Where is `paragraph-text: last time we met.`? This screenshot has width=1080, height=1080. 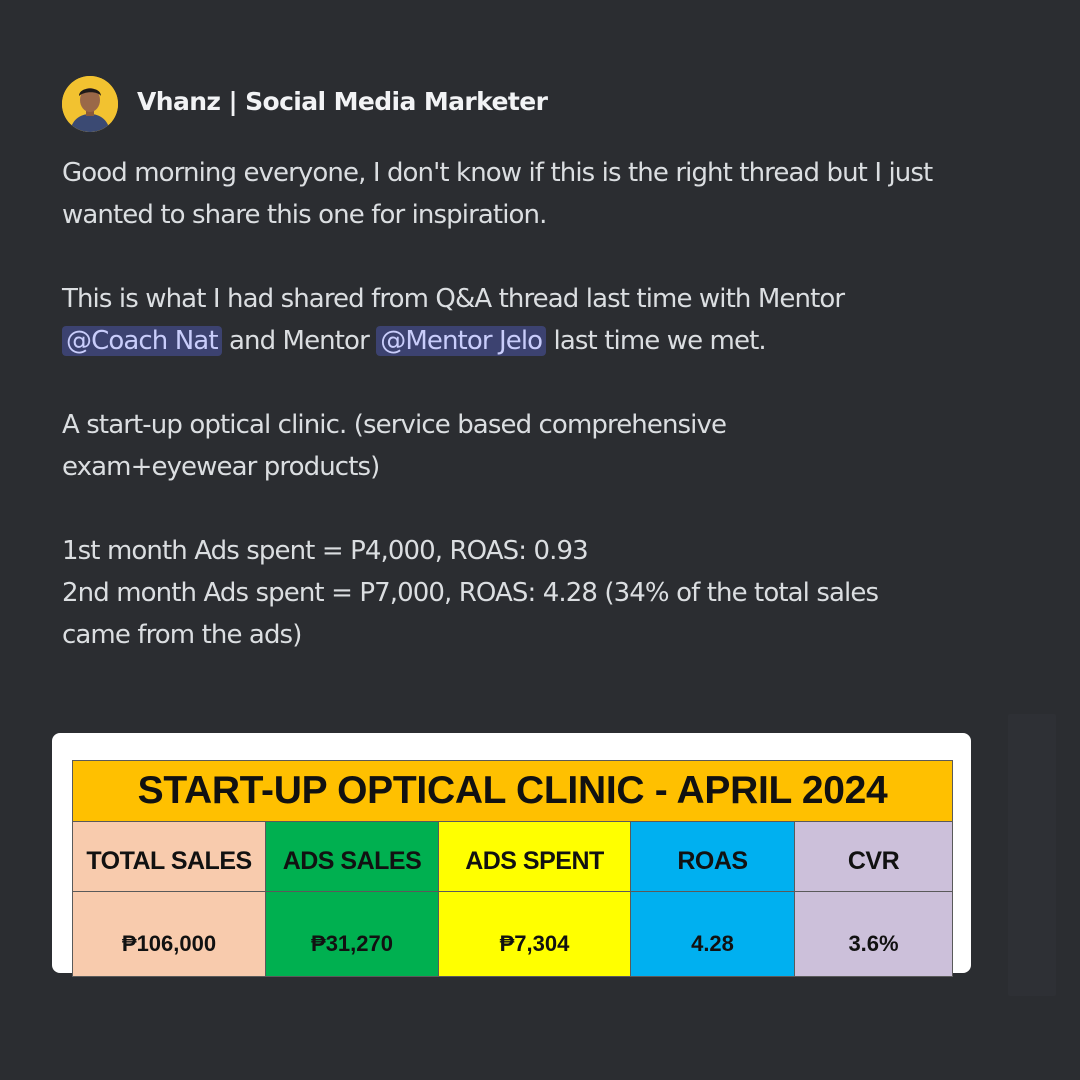 paragraph-text: last time we met. is located at coordinates (656, 341).